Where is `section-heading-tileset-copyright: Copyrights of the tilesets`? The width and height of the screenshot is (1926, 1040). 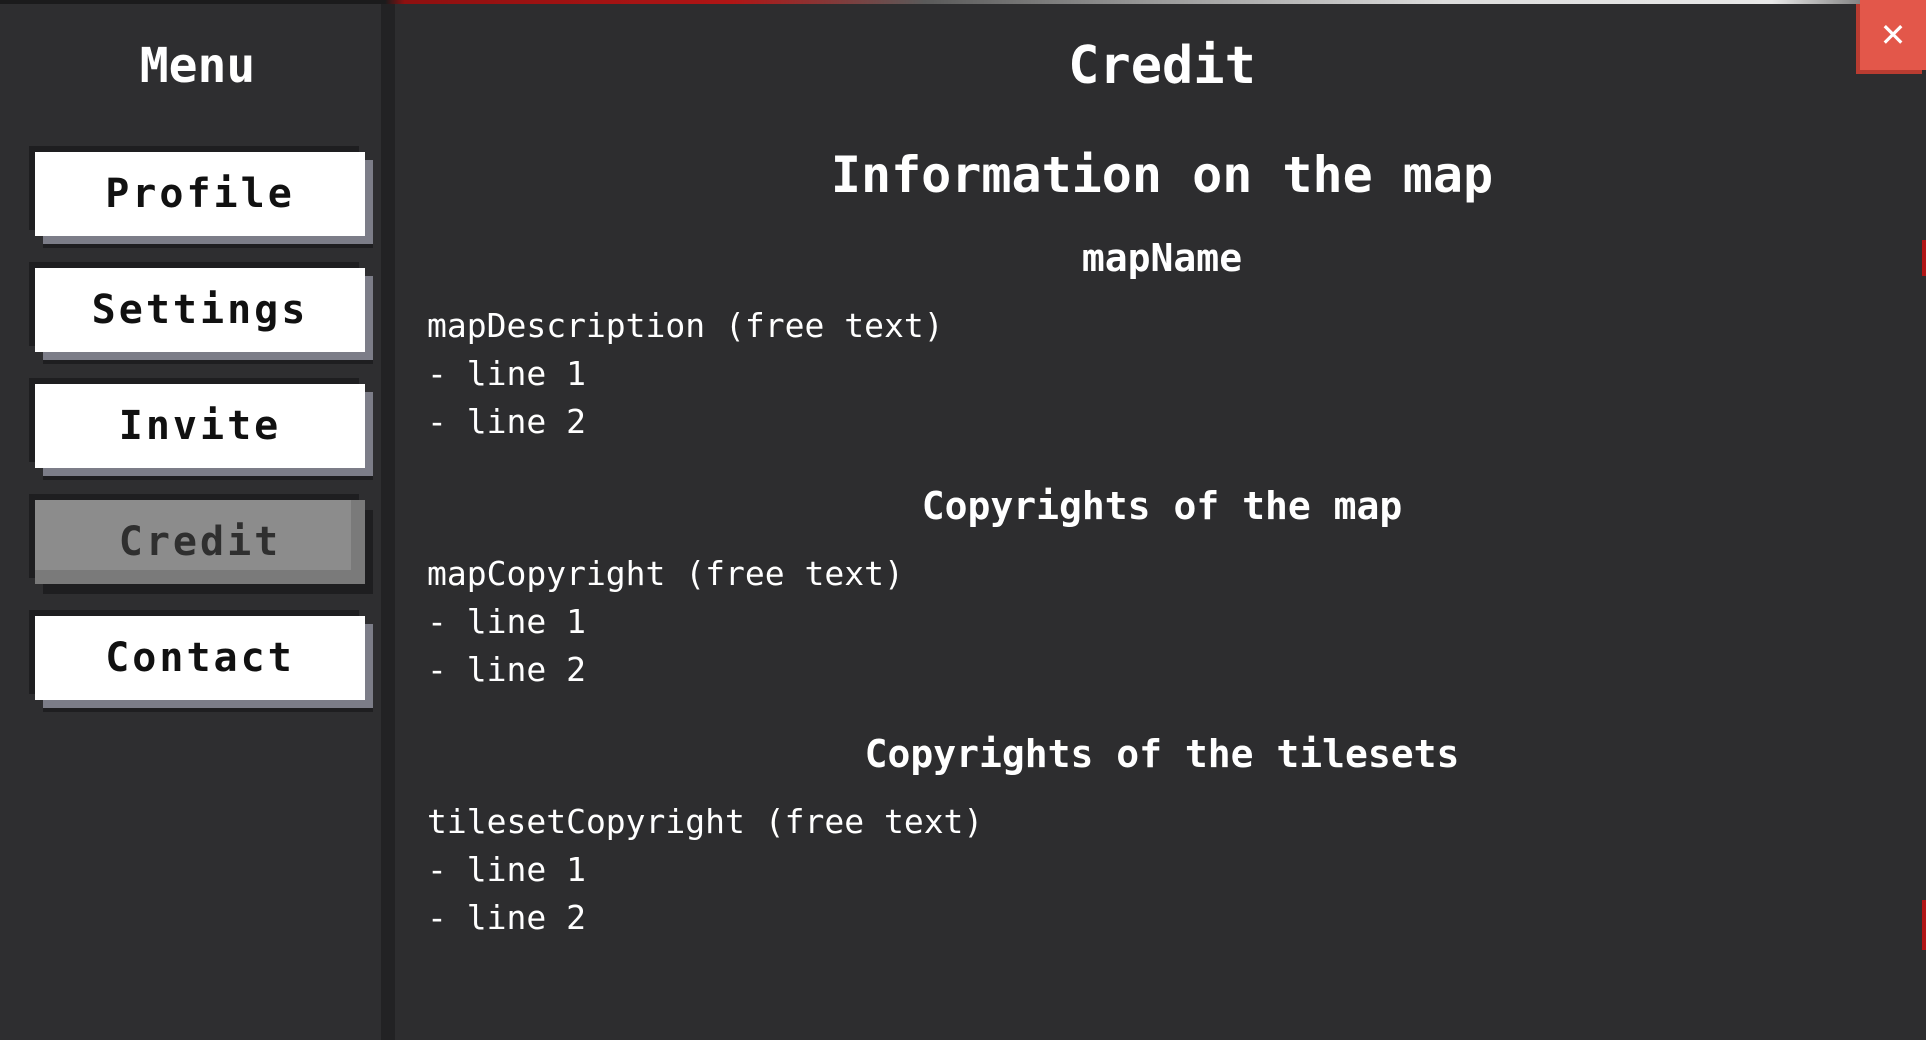
section-heading-tileset-copyright: Copyrights of the tilesets is located at coordinates (1162, 754).